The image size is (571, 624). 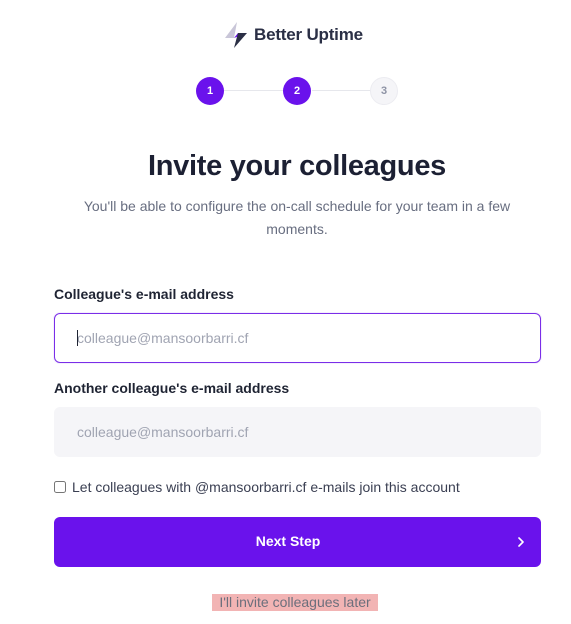 I want to click on progress-steps: 1 2 3, so click(x=297, y=91).